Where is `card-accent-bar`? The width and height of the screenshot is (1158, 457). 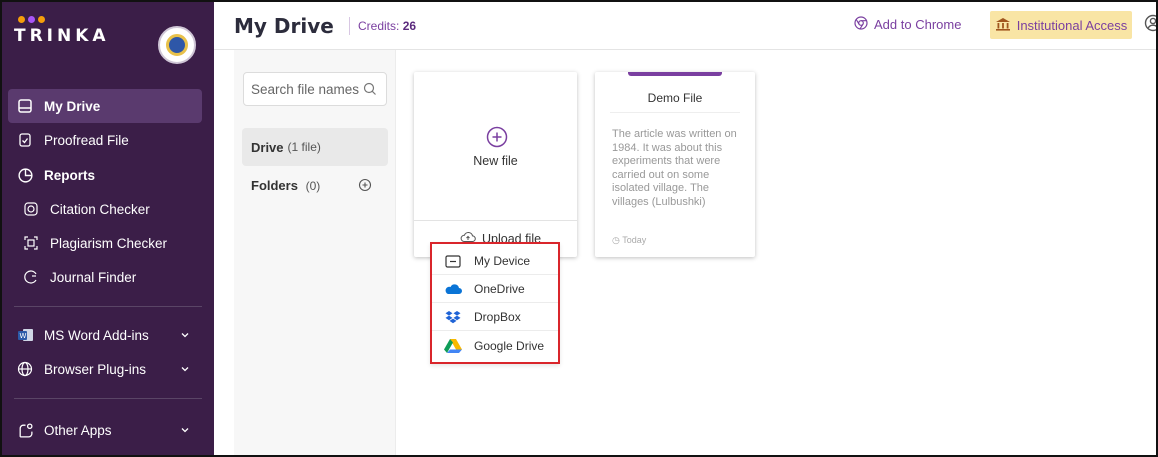
card-accent-bar is located at coordinates (675, 74).